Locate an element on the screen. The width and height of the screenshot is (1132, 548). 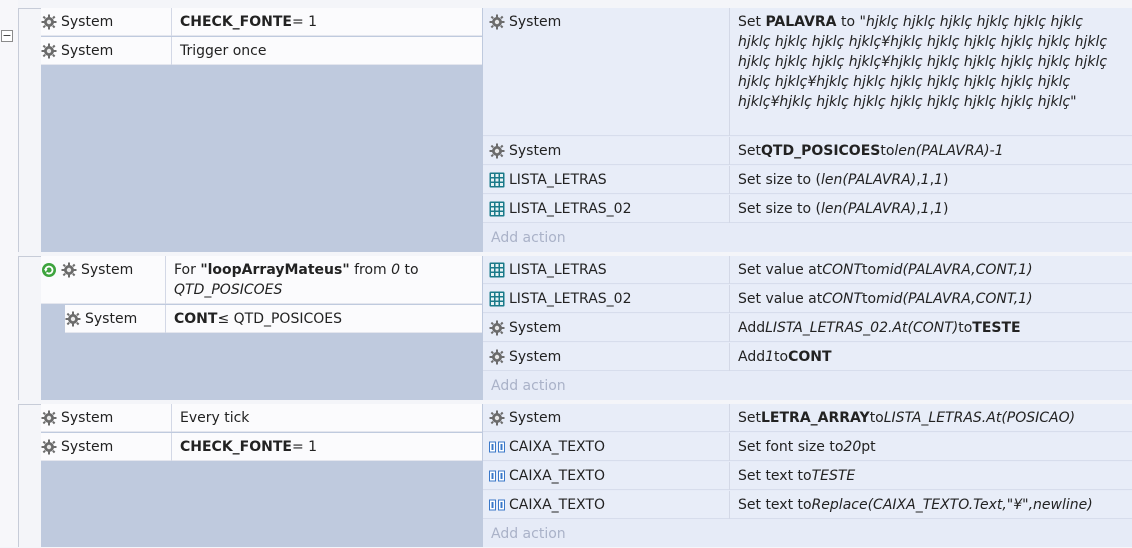
expression-part: from is located at coordinates (370, 270).